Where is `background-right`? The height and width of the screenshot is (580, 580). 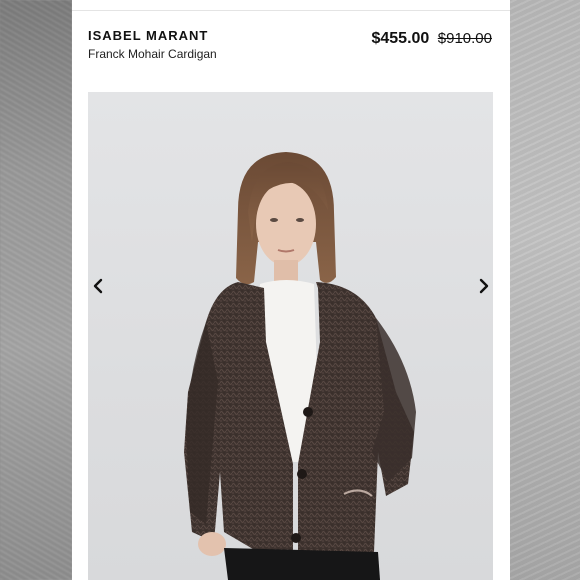
background-right is located at coordinates (545, 290).